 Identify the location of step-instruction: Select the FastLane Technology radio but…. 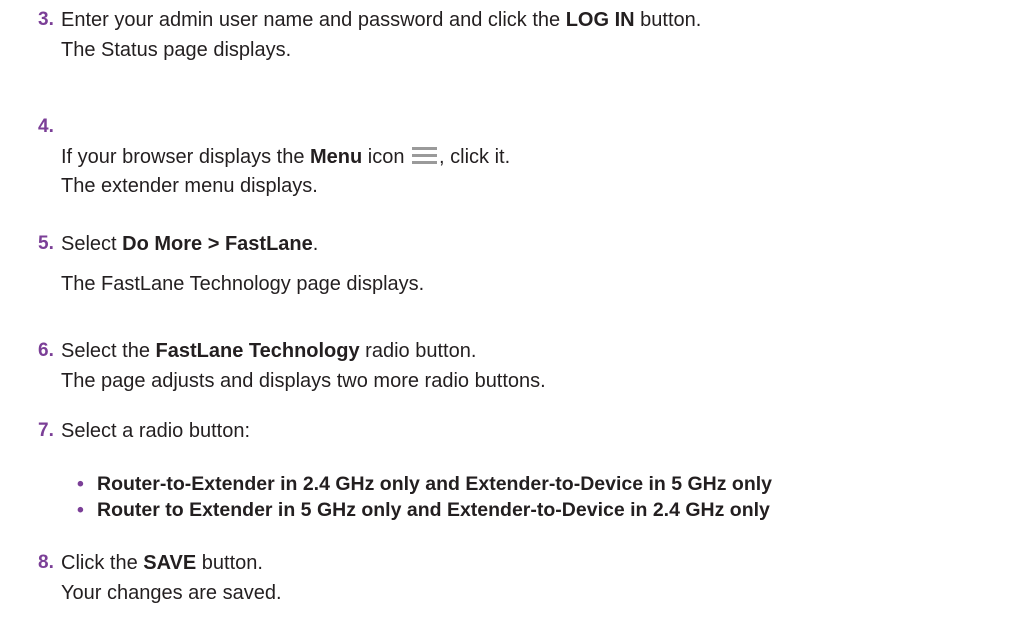
(268, 351).